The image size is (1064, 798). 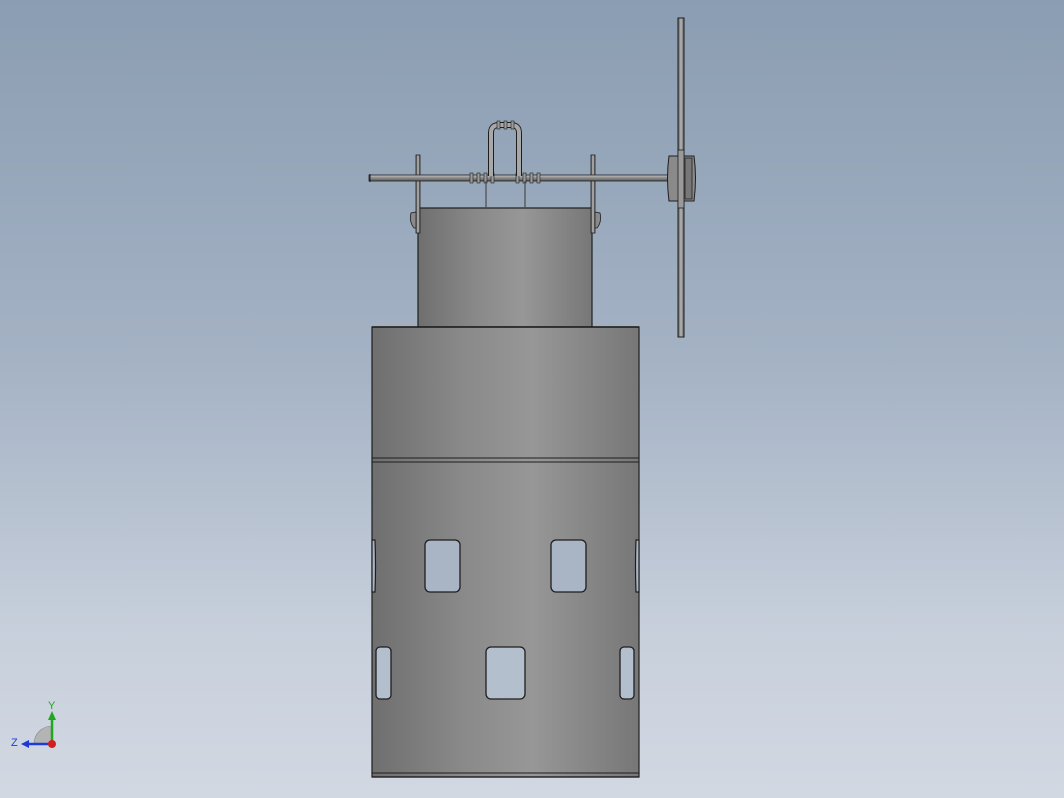 I want to click on z-axis-label: Z, so click(x=14, y=743).